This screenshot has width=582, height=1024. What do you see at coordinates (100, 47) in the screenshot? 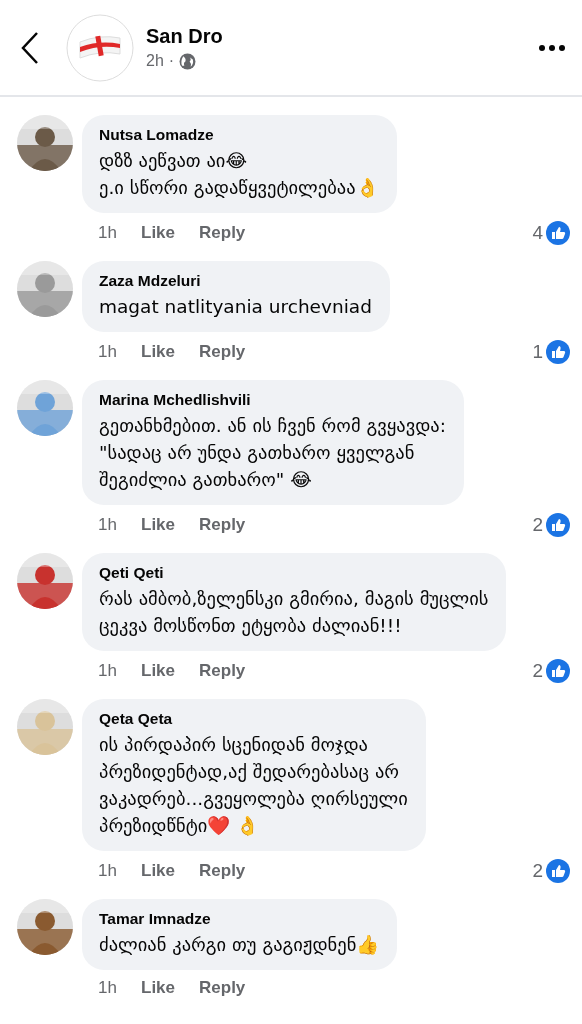
I see `page-logo` at bounding box center [100, 47].